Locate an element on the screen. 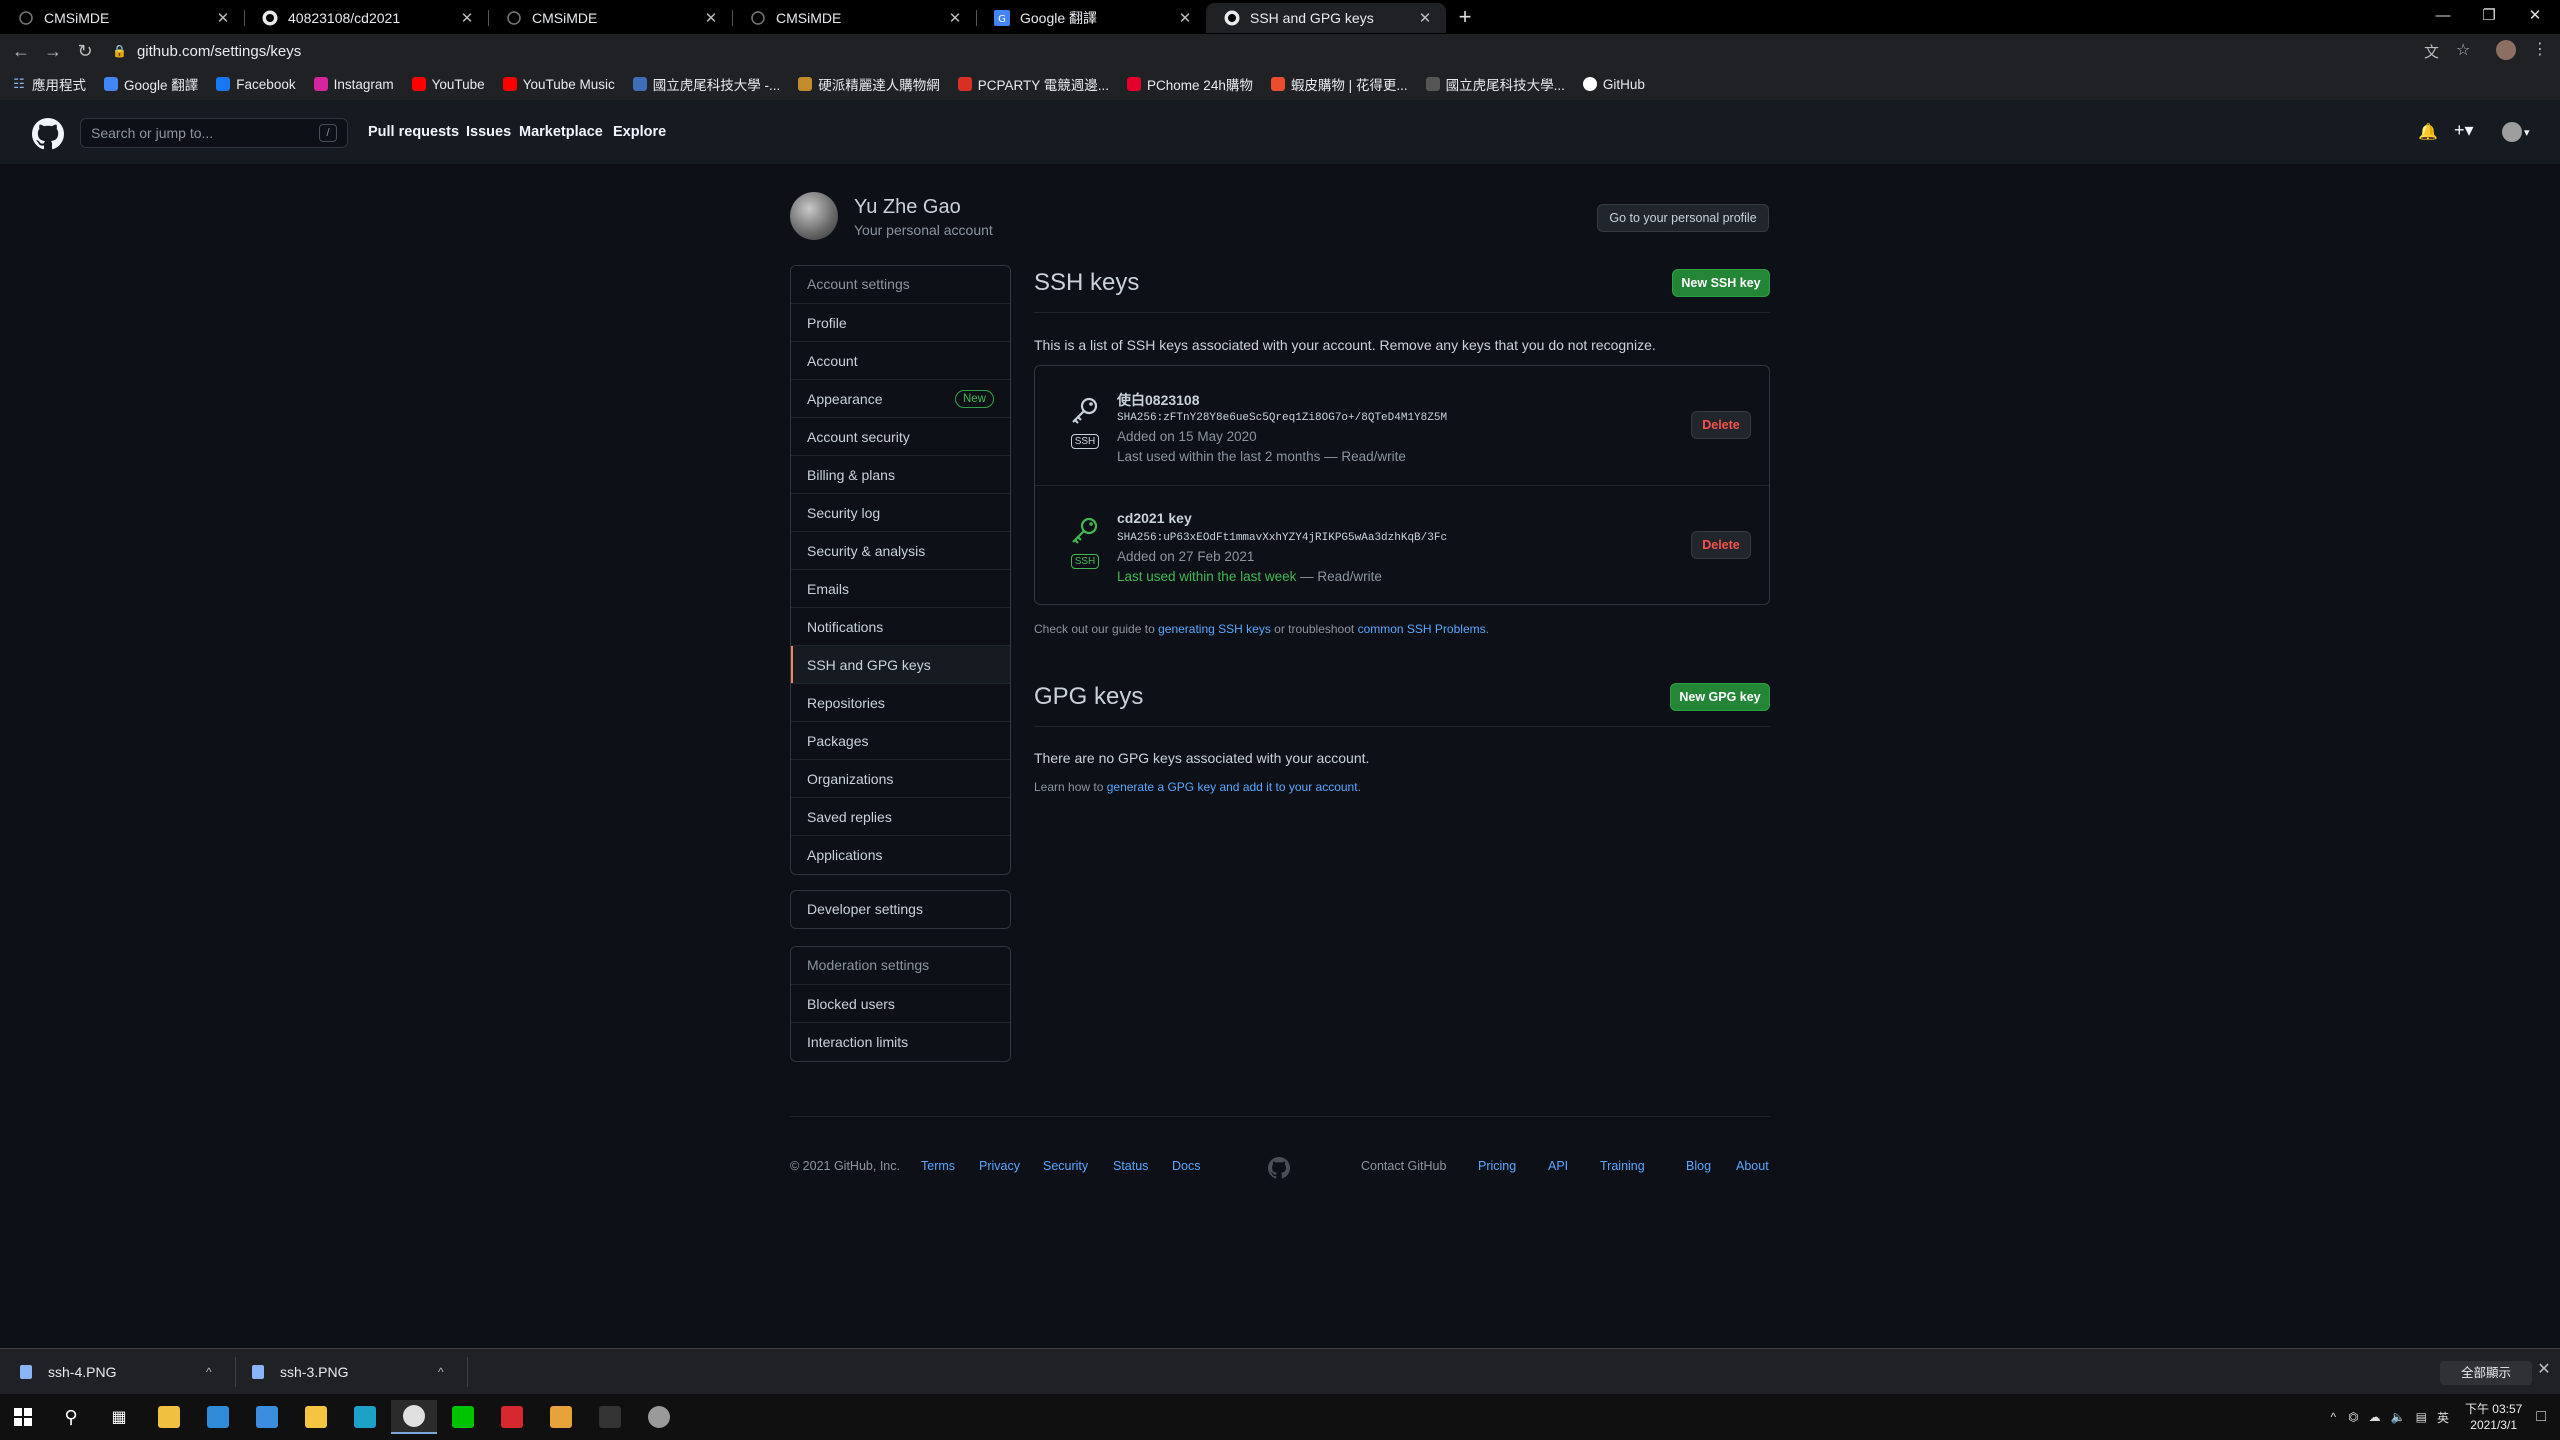 This screenshot has width=2560, height=1440. go-to-profile-button: Go to your personal profile is located at coordinates (1683, 218).